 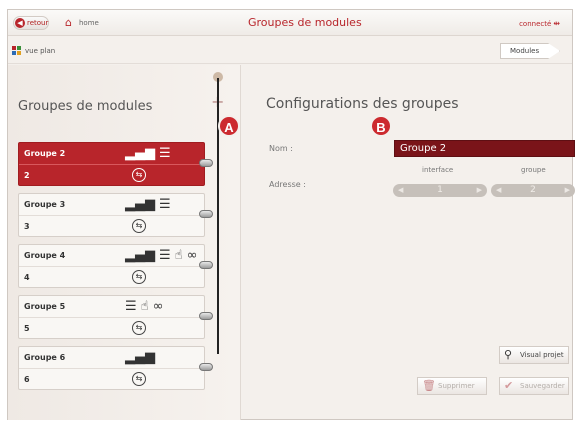 I want to click on group-number: 3, so click(x=27, y=226).